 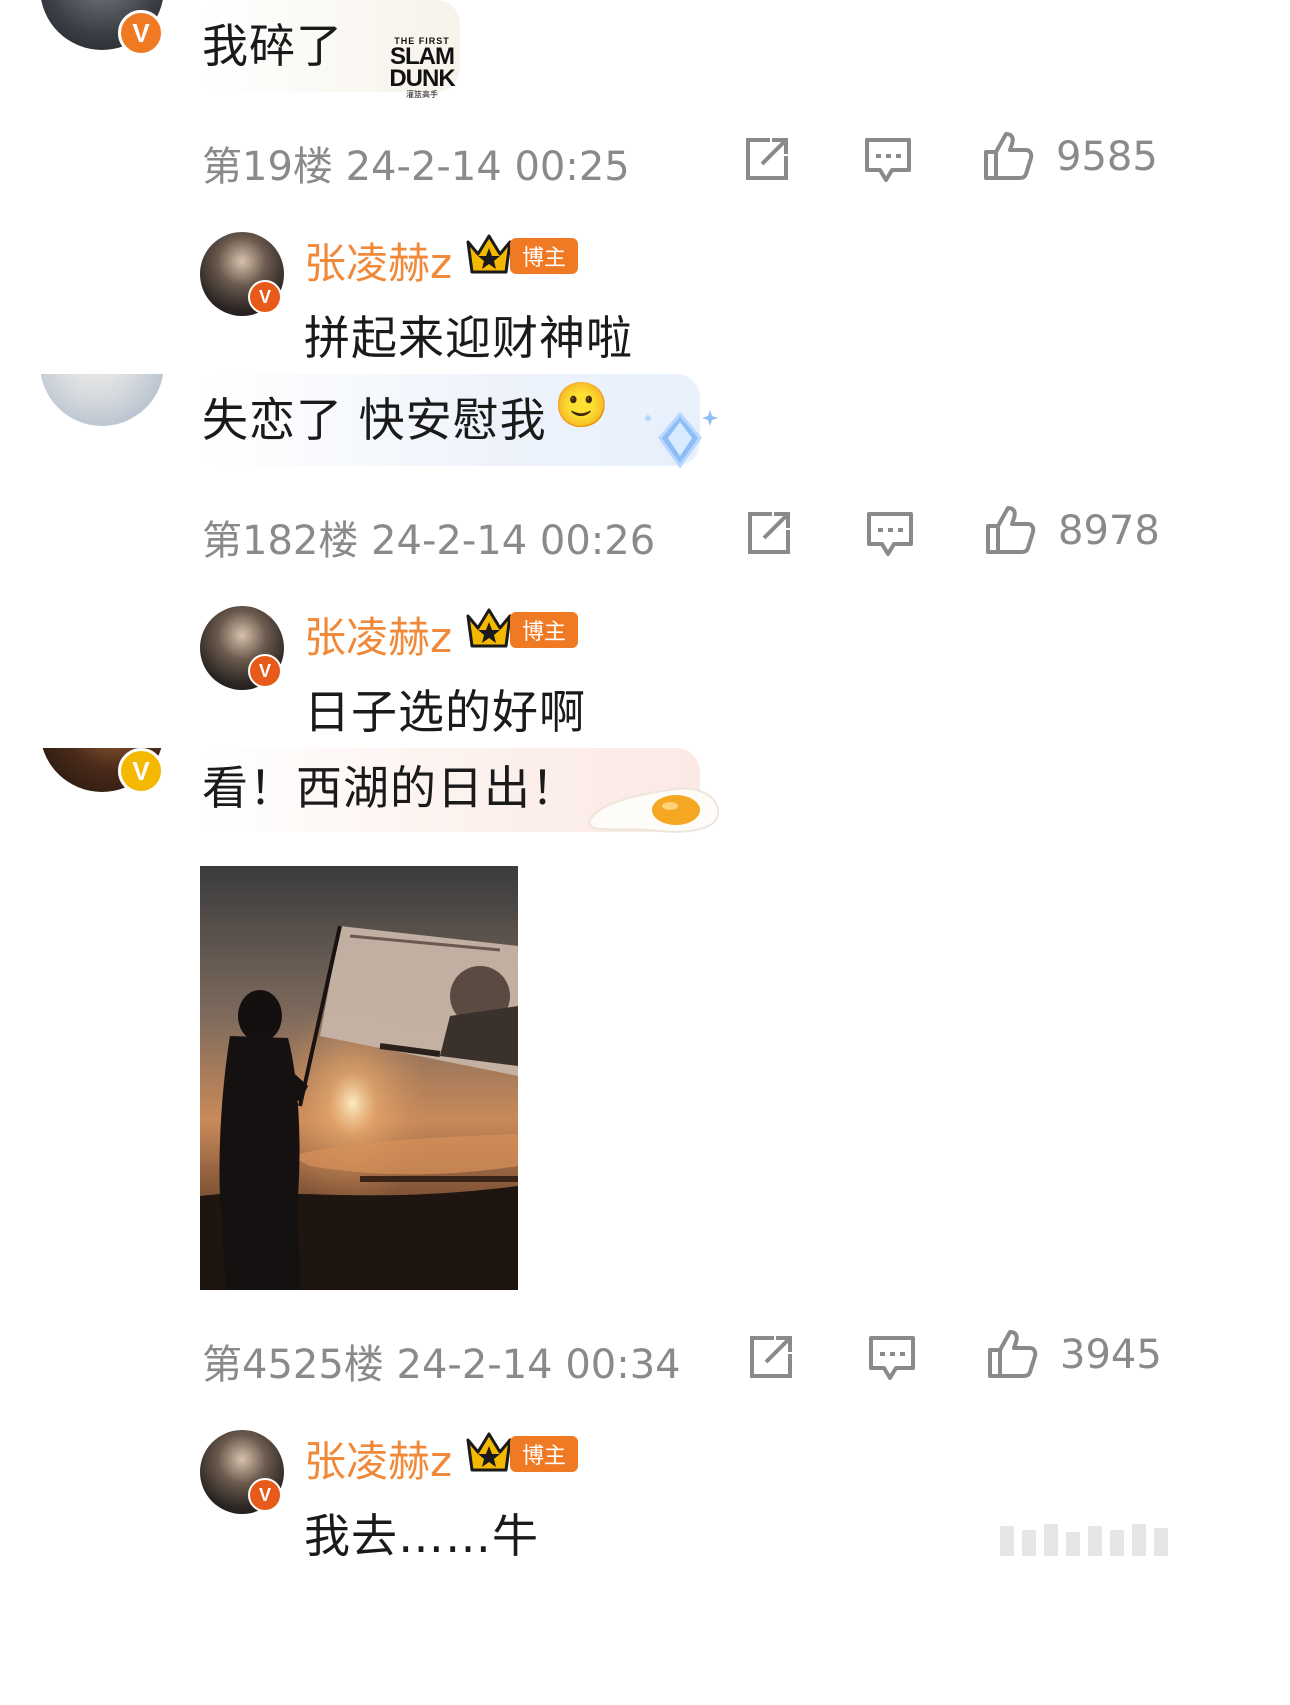 I want to click on watermark-bars, so click(x=1084, y=1540).